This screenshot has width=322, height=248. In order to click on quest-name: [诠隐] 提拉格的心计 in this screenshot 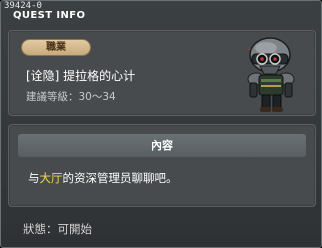, I will do `click(81, 76)`.